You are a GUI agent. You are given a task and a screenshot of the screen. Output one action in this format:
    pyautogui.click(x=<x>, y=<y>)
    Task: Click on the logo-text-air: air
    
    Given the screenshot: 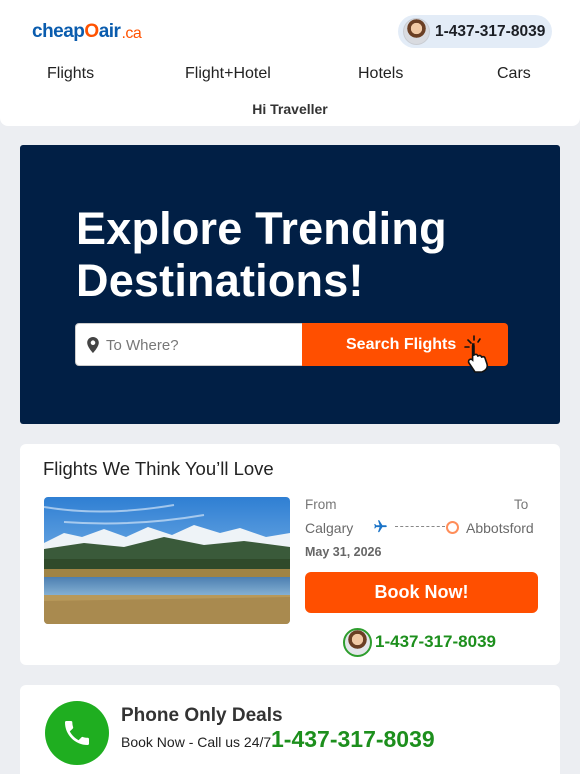 What is the action you would take?
    pyautogui.click(x=109, y=31)
    